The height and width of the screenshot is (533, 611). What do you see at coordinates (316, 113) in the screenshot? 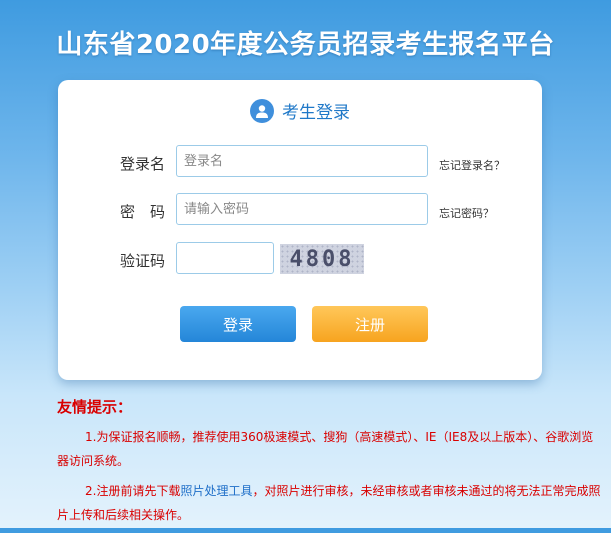
I see `login-heading: 考生登录` at bounding box center [316, 113].